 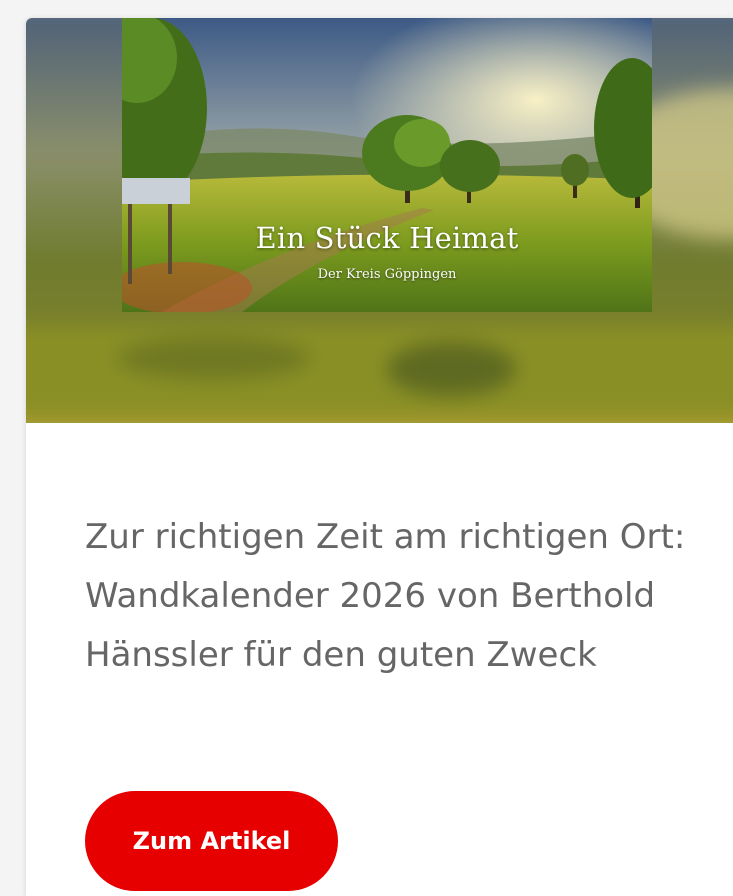 I want to click on read-article-button: Zum Artikel, so click(x=211, y=841).